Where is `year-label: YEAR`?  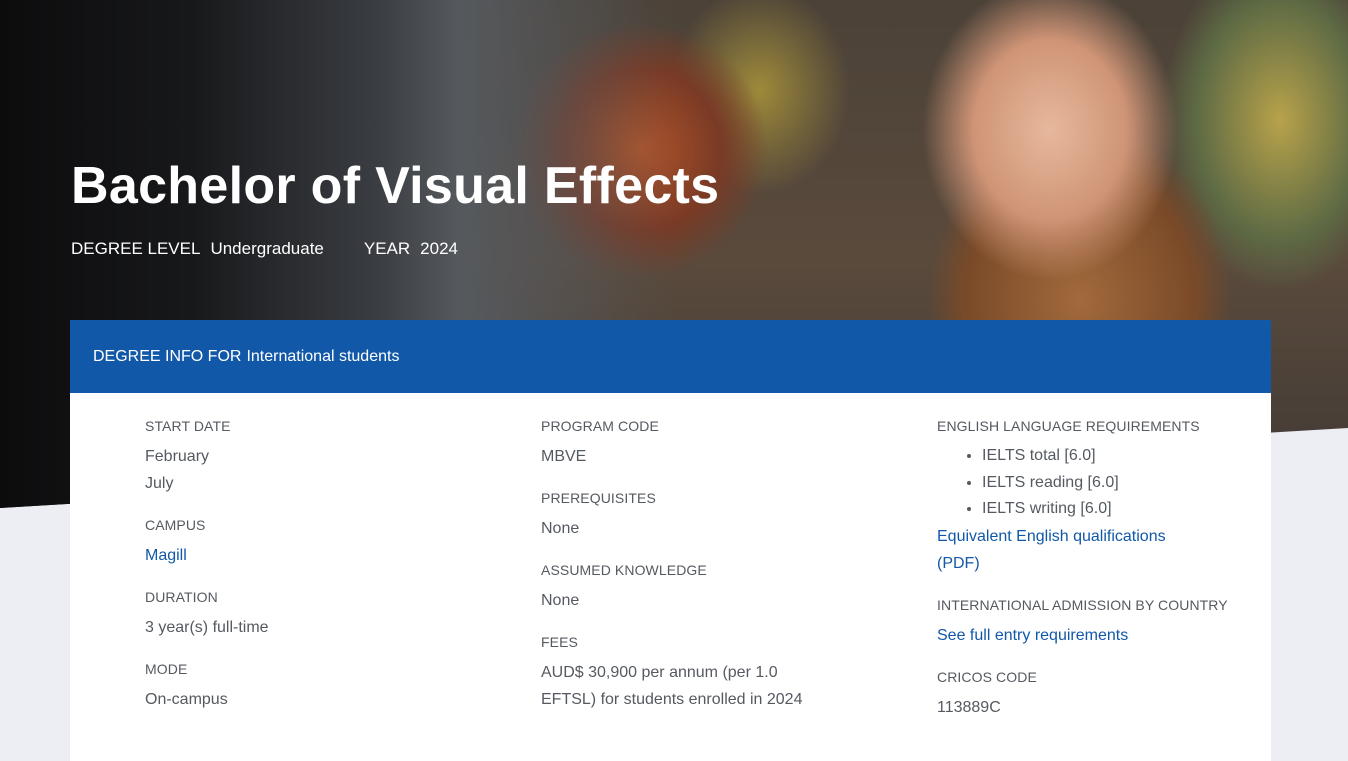 year-label: YEAR is located at coordinates (387, 248).